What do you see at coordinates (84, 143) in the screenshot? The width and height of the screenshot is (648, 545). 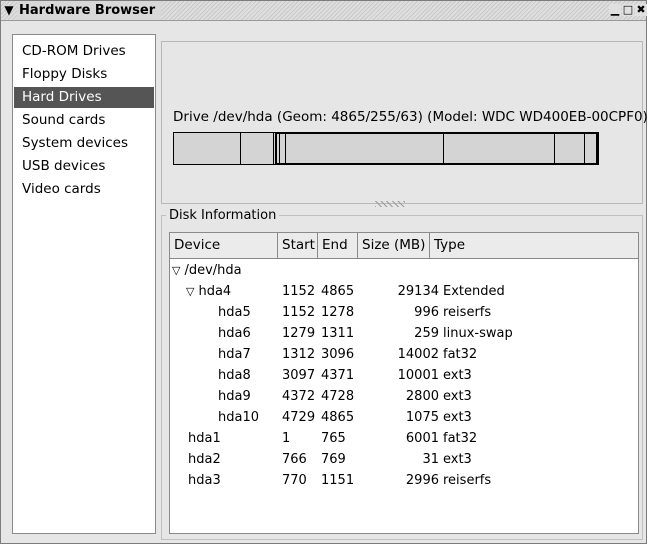 I see `sidebar-item-system-devices: System devices` at bounding box center [84, 143].